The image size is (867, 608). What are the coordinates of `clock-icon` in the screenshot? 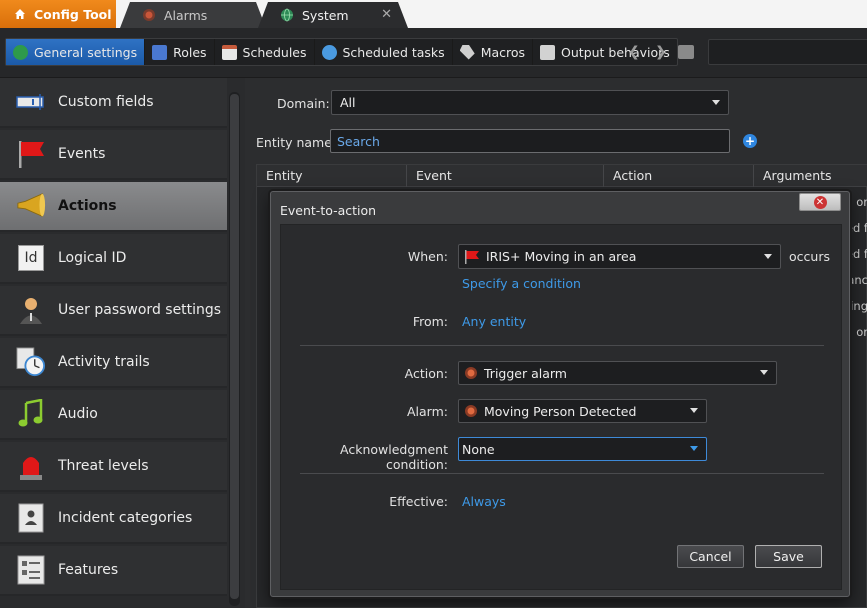 It's located at (31, 362).